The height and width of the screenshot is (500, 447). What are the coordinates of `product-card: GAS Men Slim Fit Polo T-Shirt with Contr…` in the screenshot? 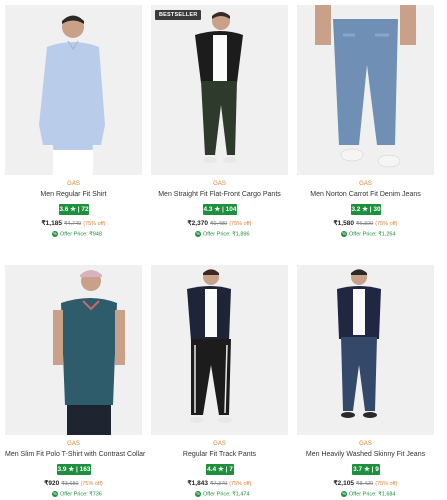 It's located at (75, 382).